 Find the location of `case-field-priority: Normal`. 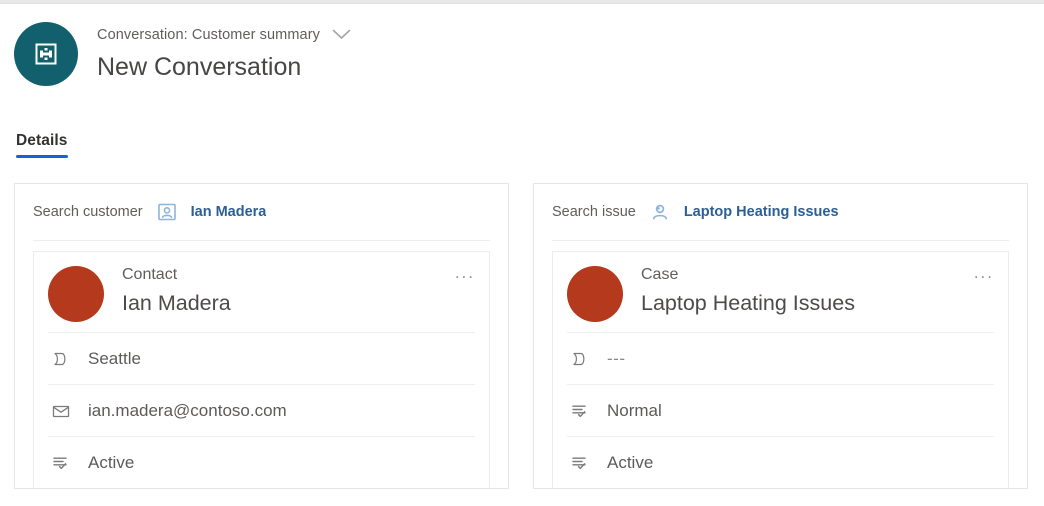

case-field-priority: Normal is located at coordinates (780, 410).